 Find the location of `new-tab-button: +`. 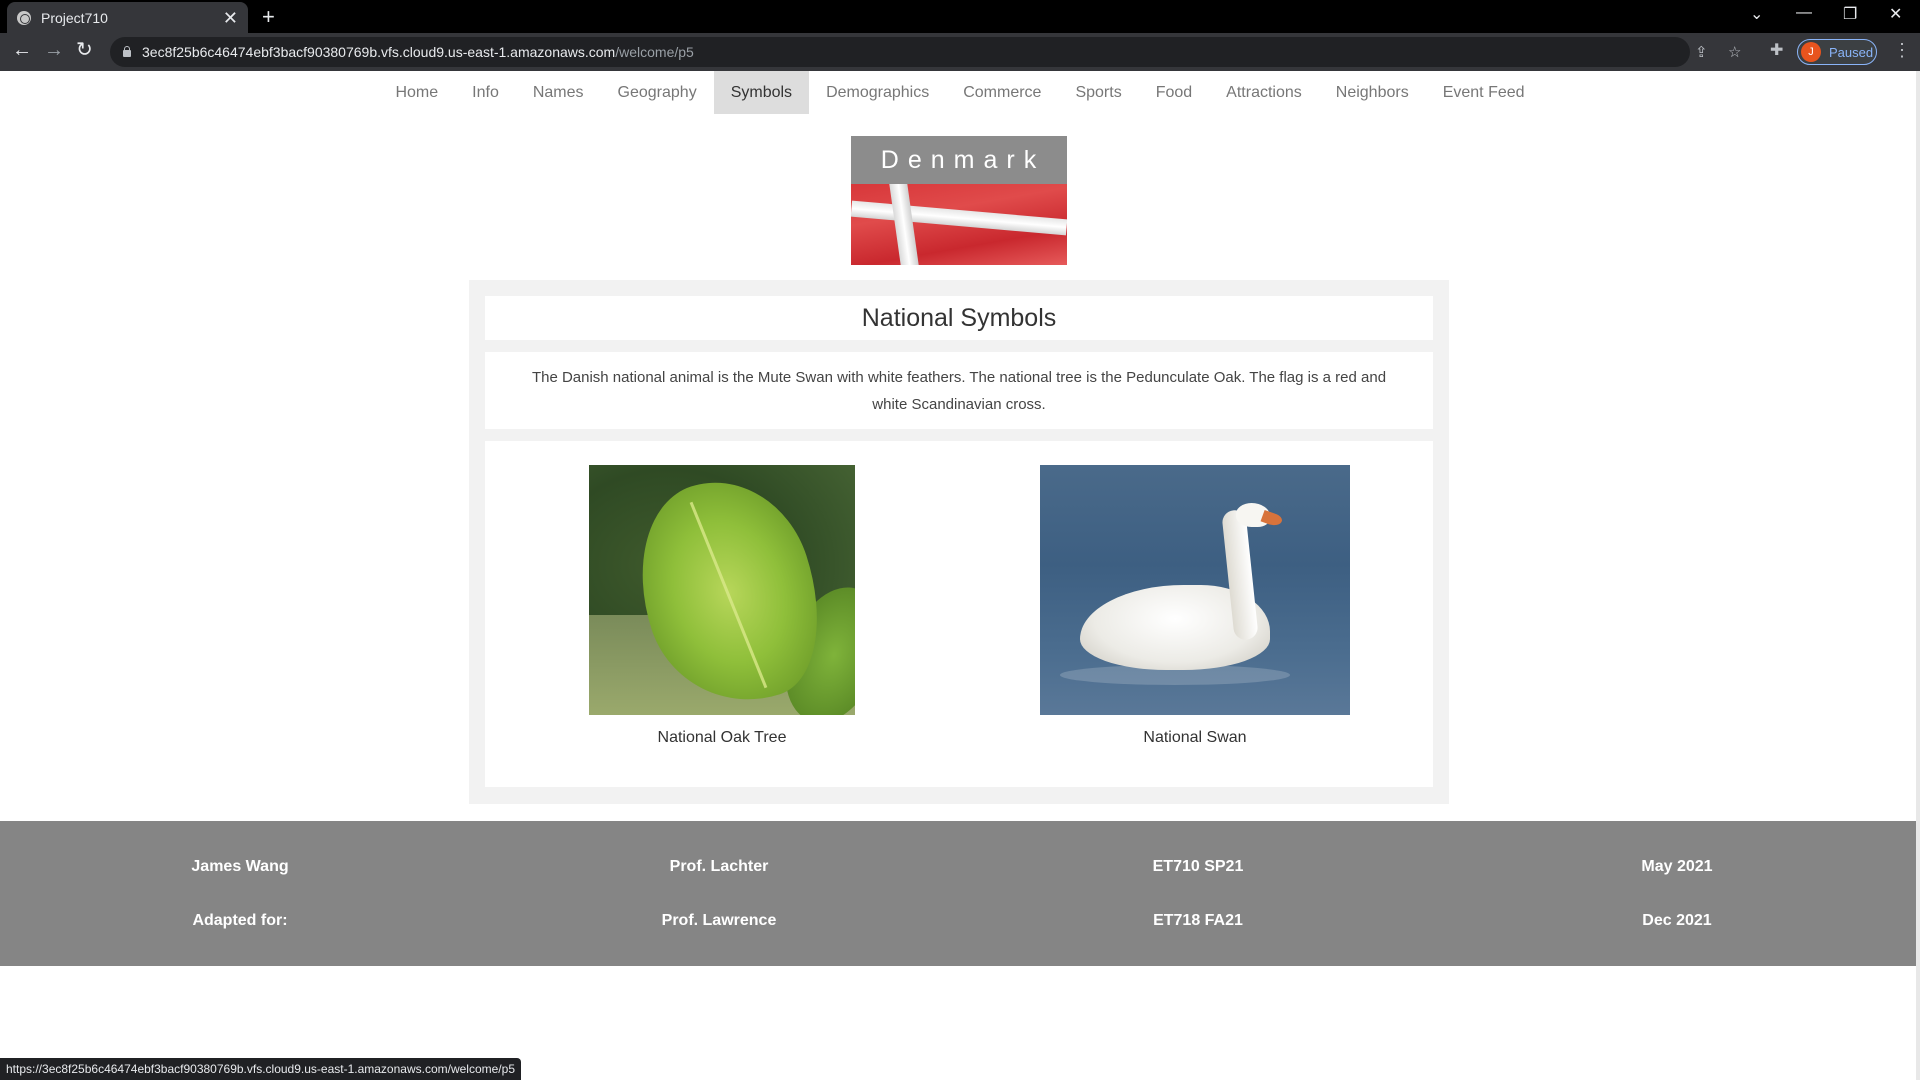

new-tab-button: + is located at coordinates (268, 17).